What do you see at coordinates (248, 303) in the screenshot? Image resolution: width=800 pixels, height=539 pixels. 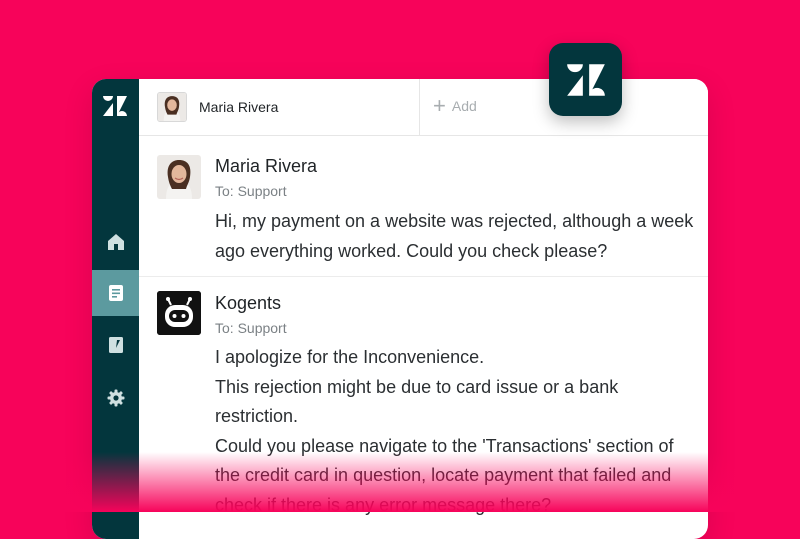 I see `message-author: Kogents` at bounding box center [248, 303].